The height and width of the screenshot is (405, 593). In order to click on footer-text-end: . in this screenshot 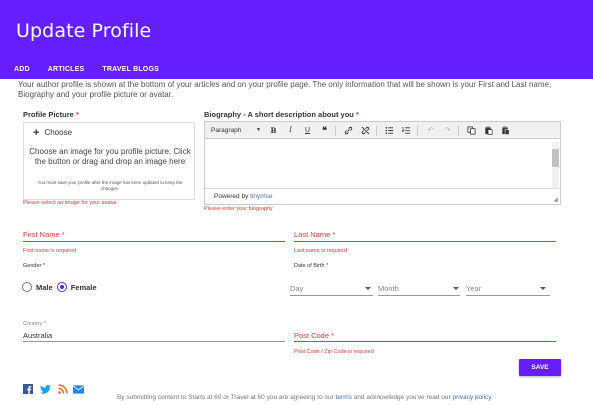, I will do `click(492, 397)`.